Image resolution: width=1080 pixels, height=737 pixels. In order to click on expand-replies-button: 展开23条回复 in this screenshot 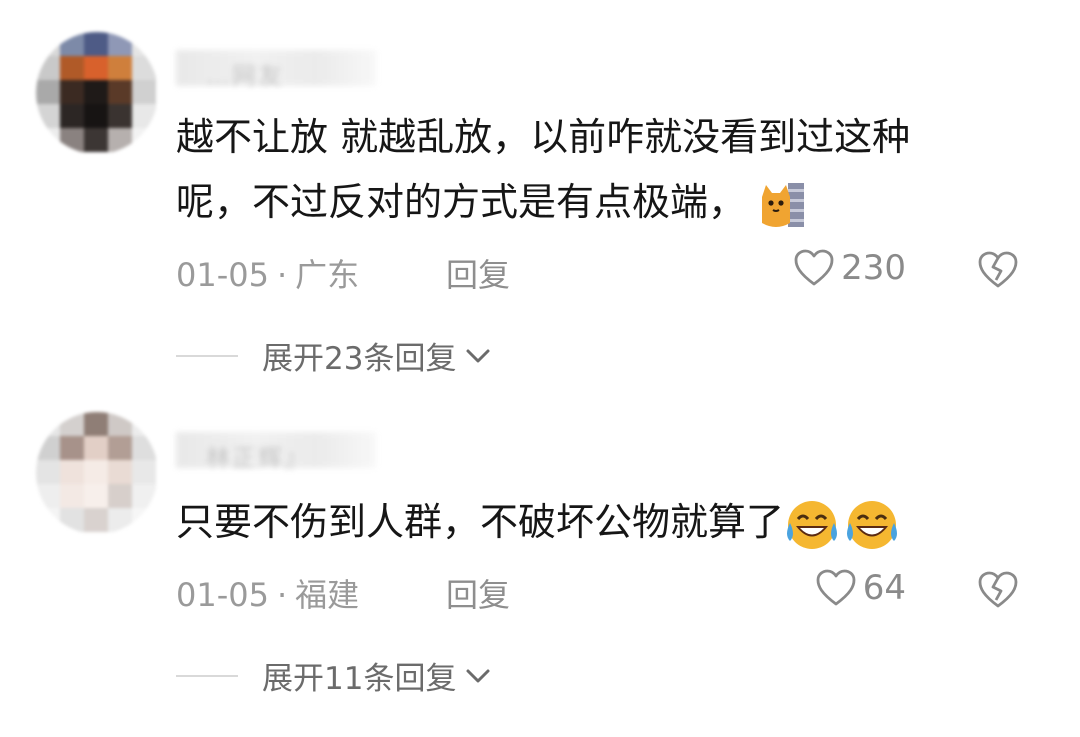, I will do `click(335, 355)`.